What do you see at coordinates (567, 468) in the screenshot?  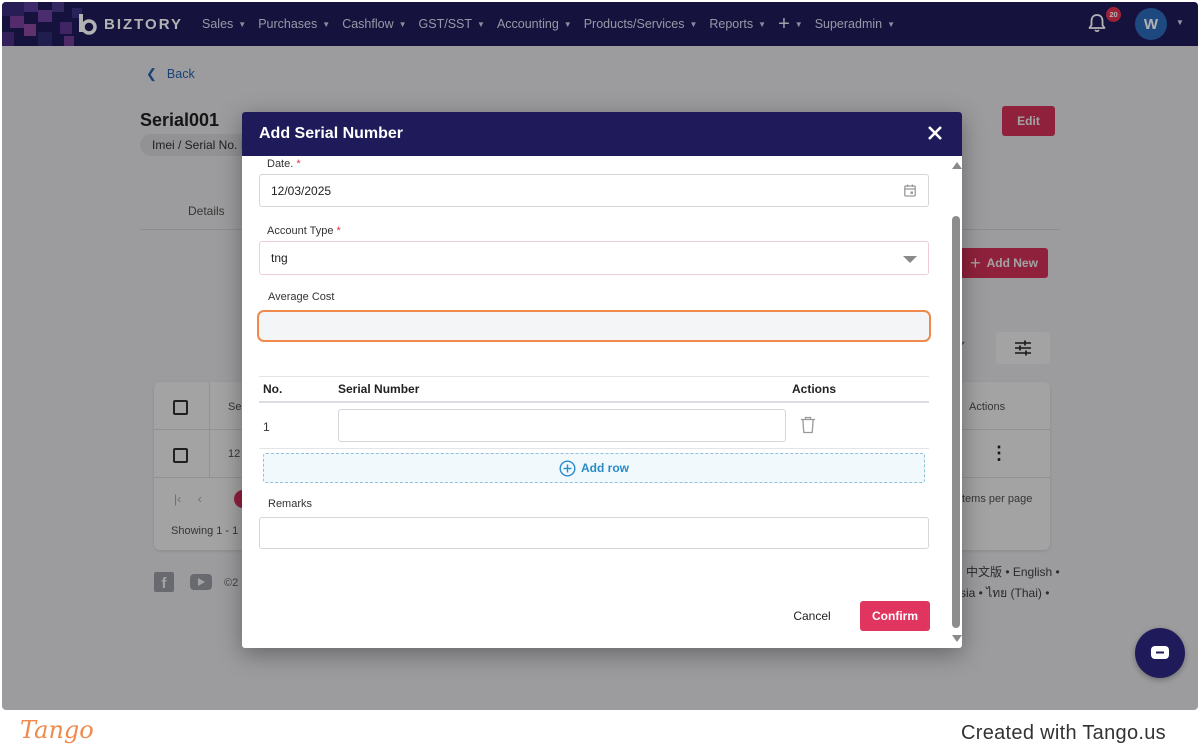 I see `plus-circle-icon` at bounding box center [567, 468].